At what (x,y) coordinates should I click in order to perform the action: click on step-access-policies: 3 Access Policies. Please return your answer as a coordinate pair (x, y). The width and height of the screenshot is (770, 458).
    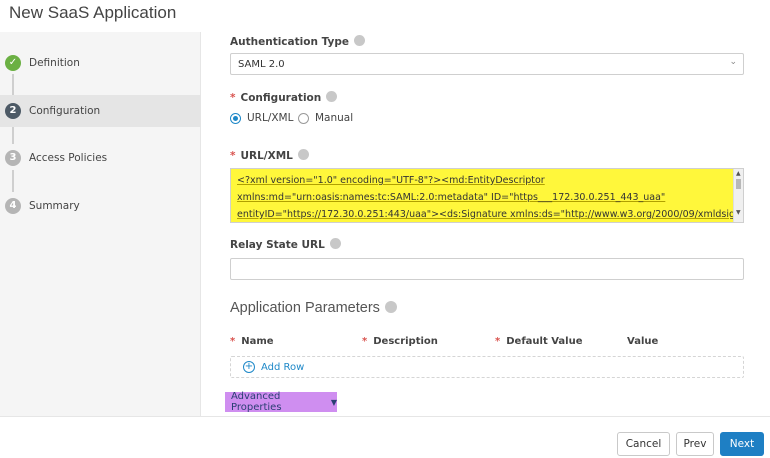
    Looking at the image, I should click on (100, 158).